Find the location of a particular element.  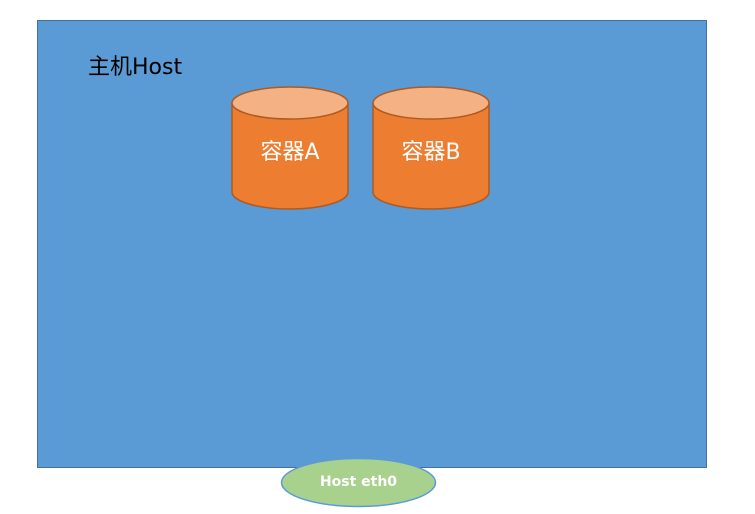

container-a-cylinder: 容器A is located at coordinates (290, 148).